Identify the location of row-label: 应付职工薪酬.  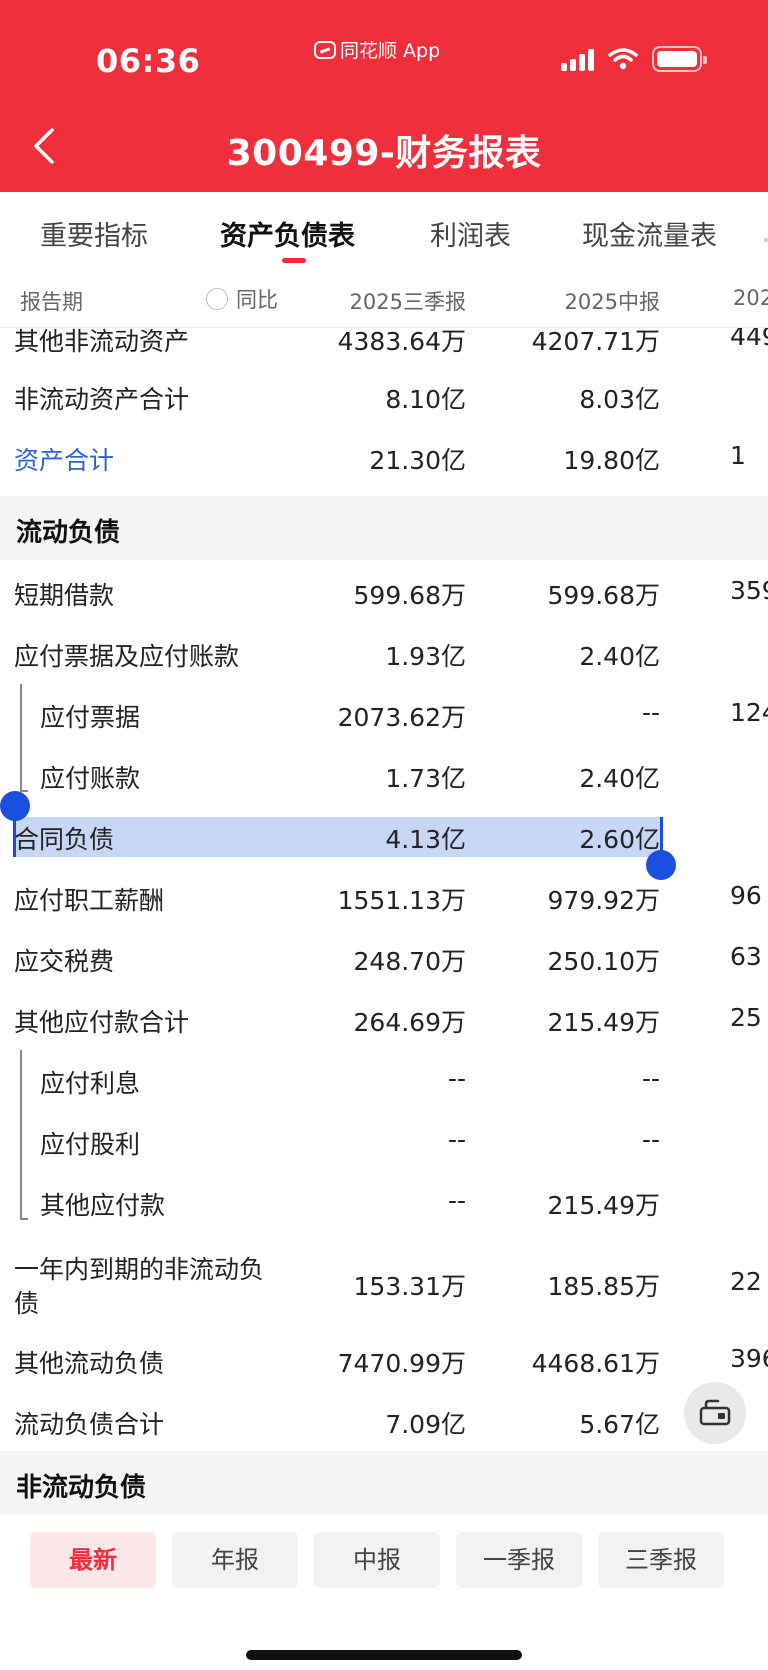
(89, 900).